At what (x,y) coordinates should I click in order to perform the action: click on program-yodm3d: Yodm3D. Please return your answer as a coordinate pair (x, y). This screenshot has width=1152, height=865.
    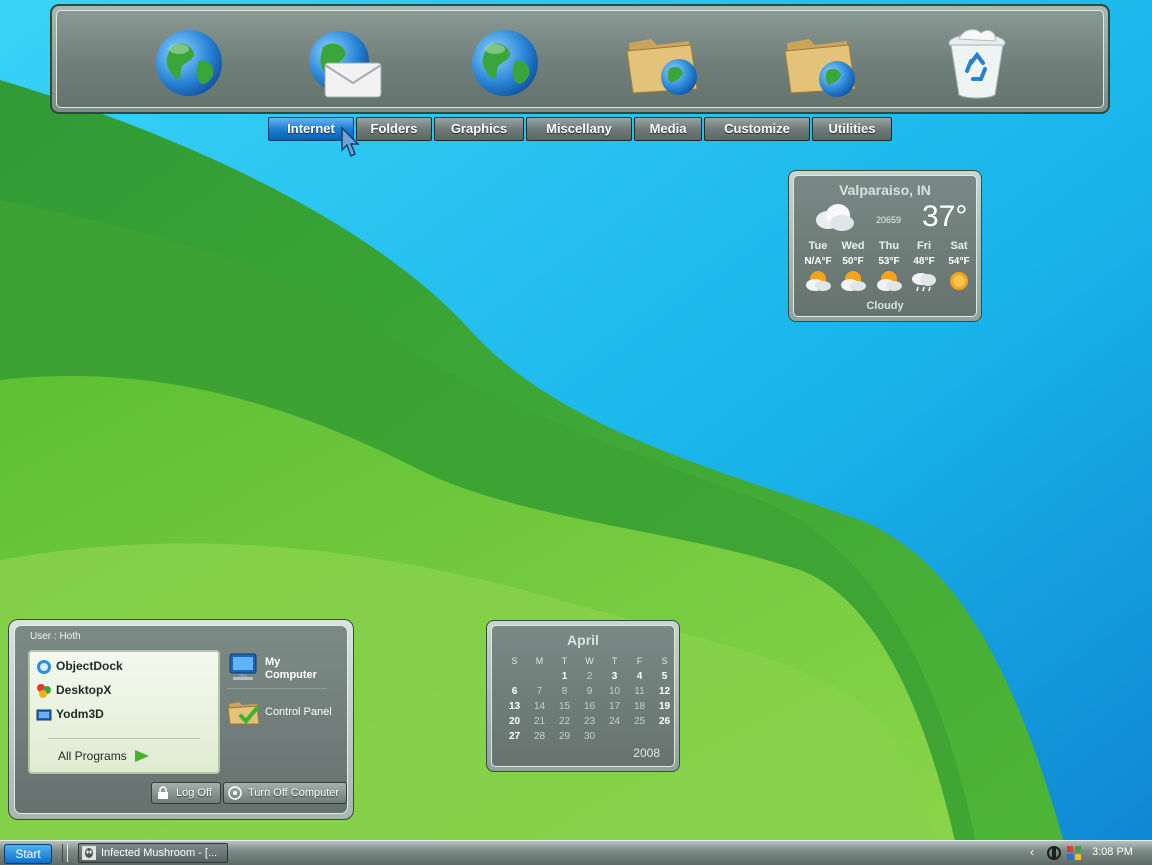
    Looking at the image, I should click on (70, 714).